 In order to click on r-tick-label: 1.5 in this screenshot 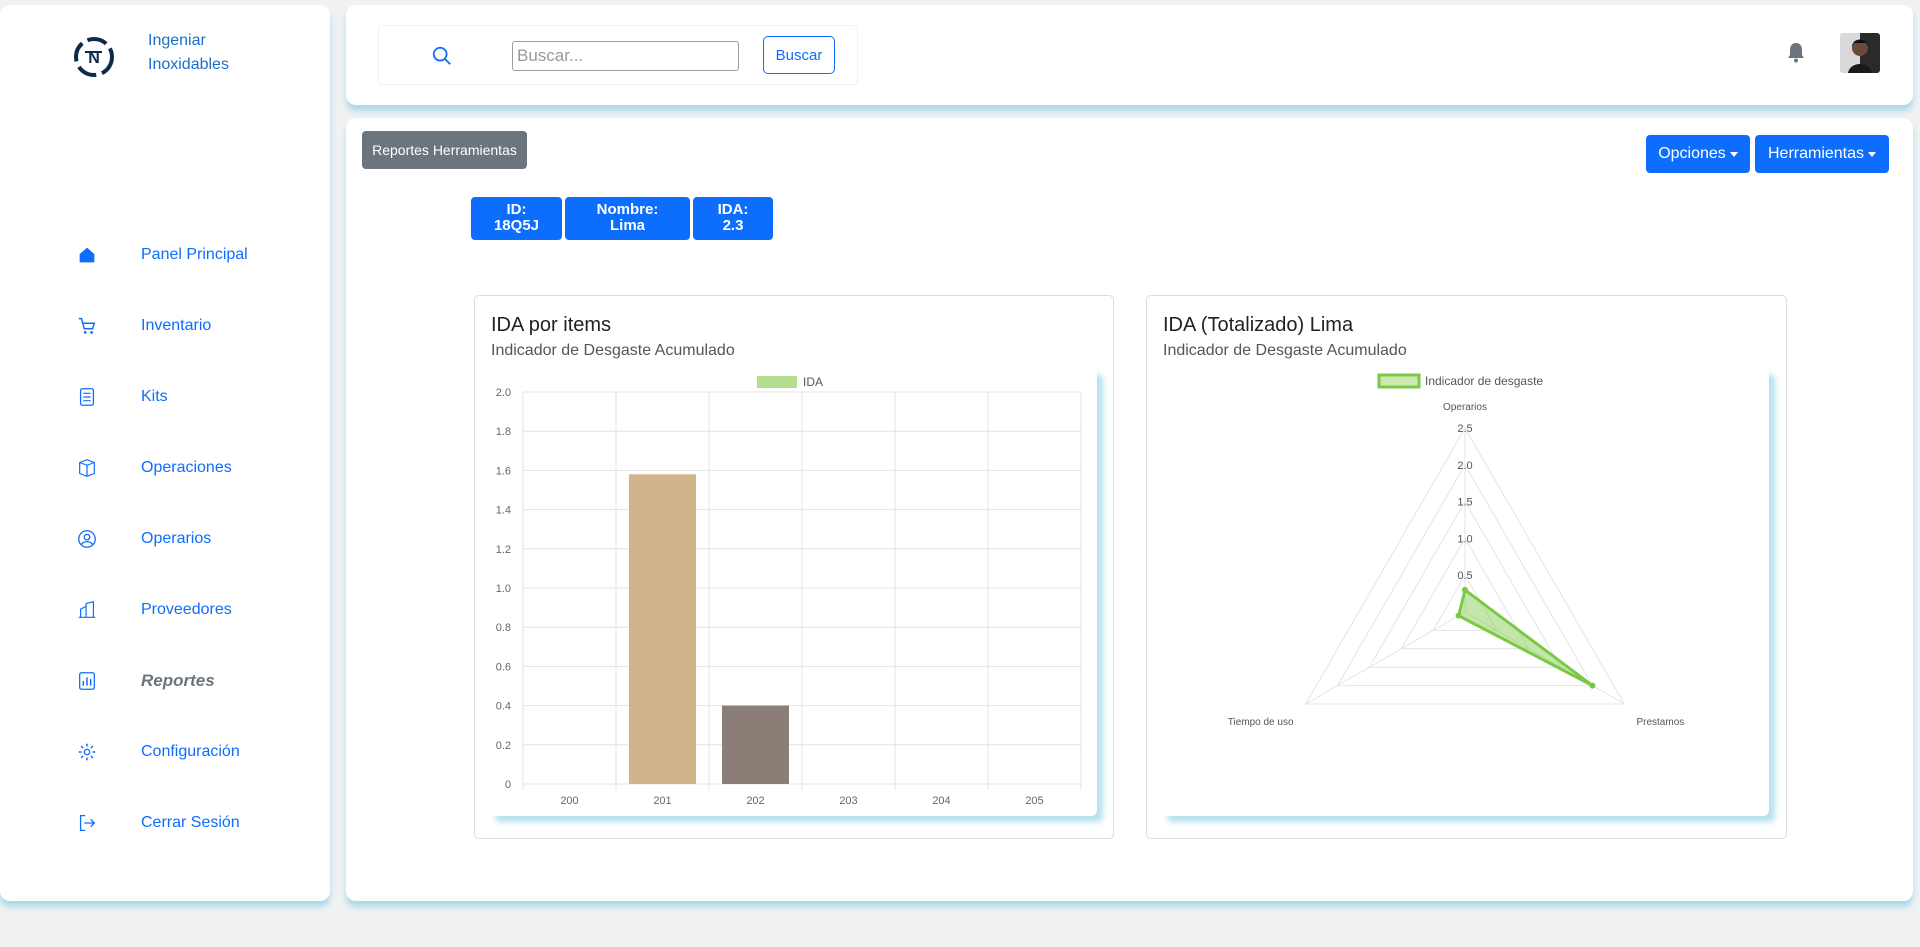, I will do `click(1464, 503)`.